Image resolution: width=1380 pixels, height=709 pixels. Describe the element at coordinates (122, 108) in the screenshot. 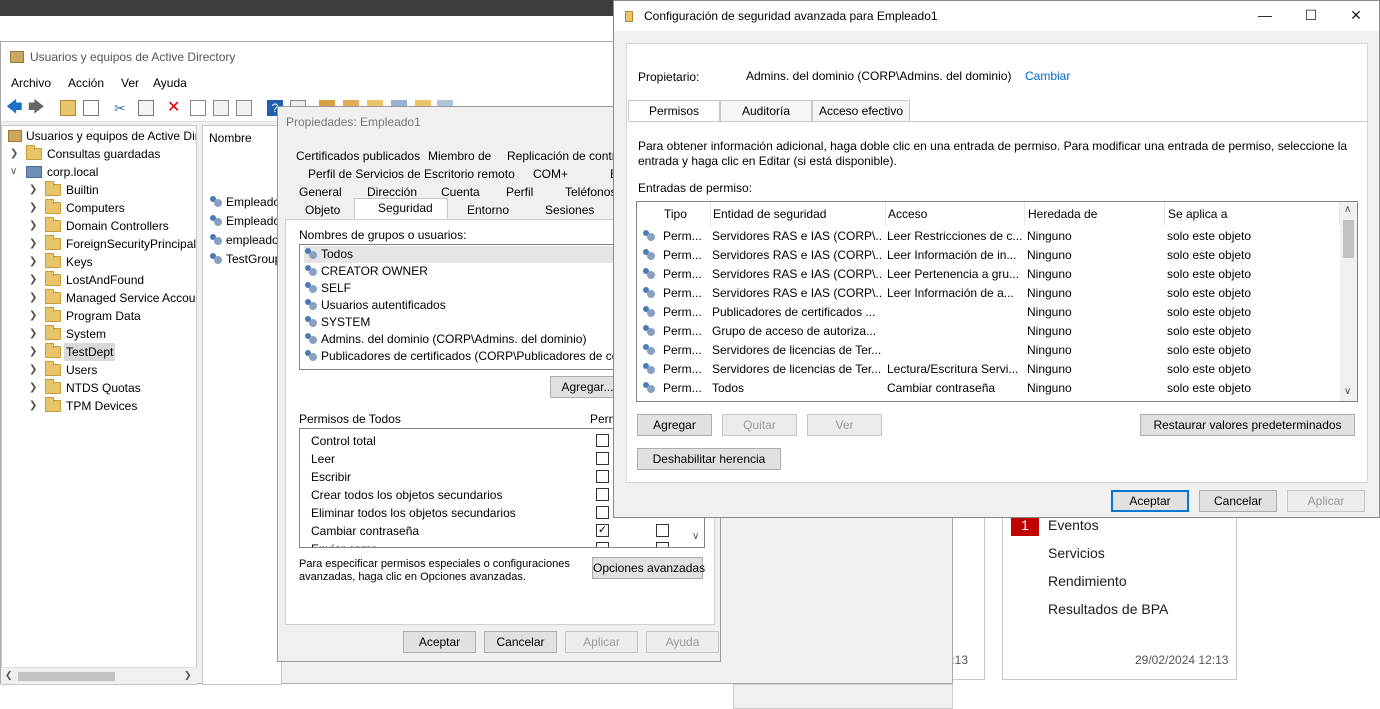

I see `cut-icon: ✂` at that location.